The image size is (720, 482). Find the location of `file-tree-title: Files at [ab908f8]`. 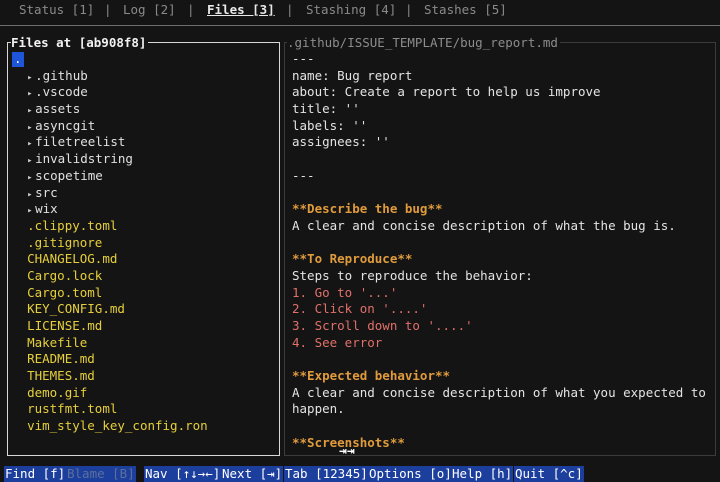

file-tree-title: Files at [ab908f8] is located at coordinates (80, 43).